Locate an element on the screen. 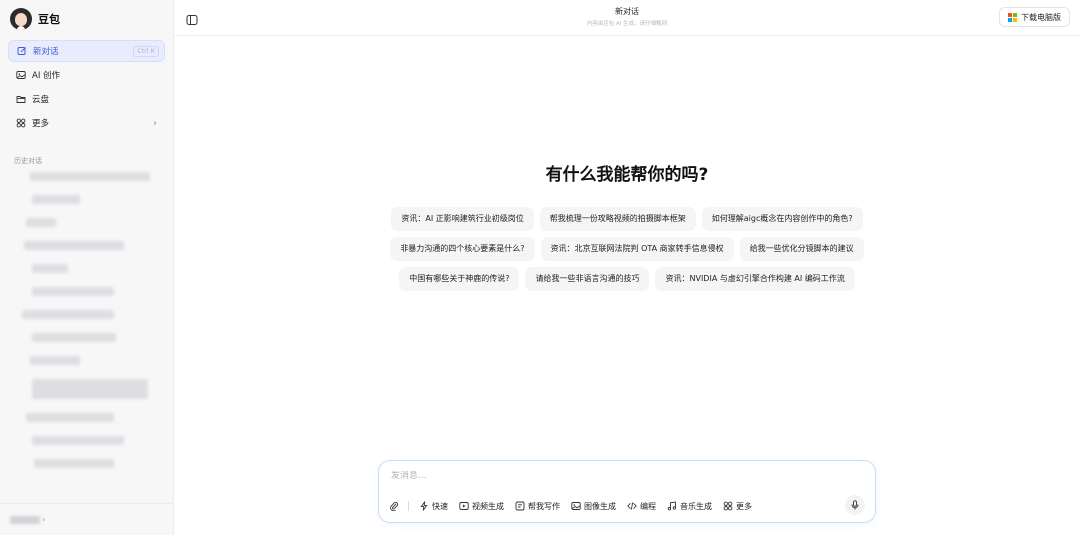 This screenshot has height=535, width=1080. sidebar-item-more: 更多 › is located at coordinates (86, 123).